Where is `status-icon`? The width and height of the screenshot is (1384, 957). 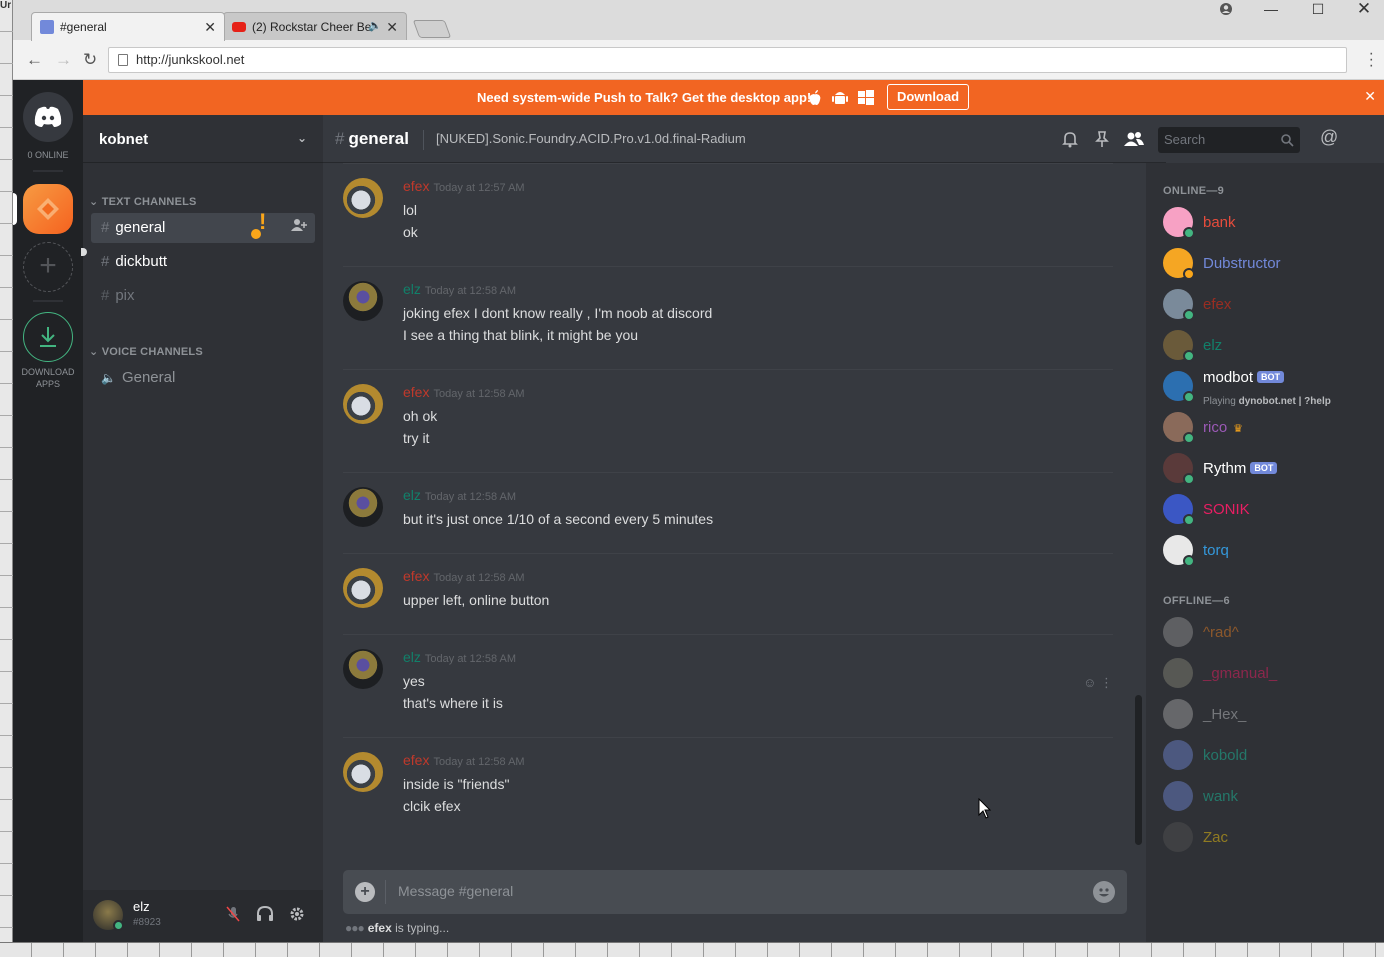 status-icon is located at coordinates (1189, 356).